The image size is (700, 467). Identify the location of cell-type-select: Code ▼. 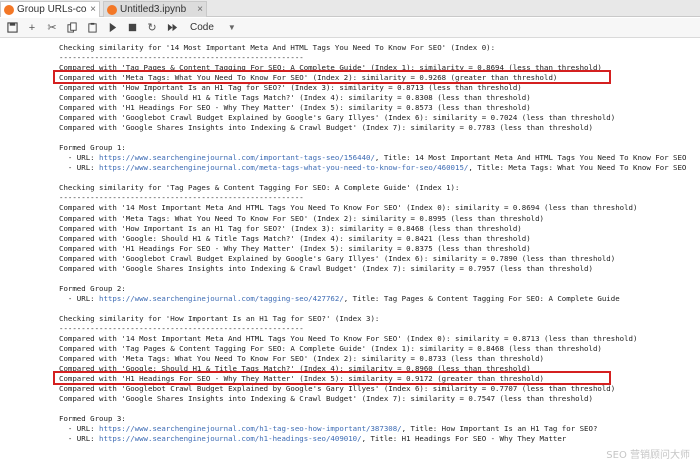
(213, 27).